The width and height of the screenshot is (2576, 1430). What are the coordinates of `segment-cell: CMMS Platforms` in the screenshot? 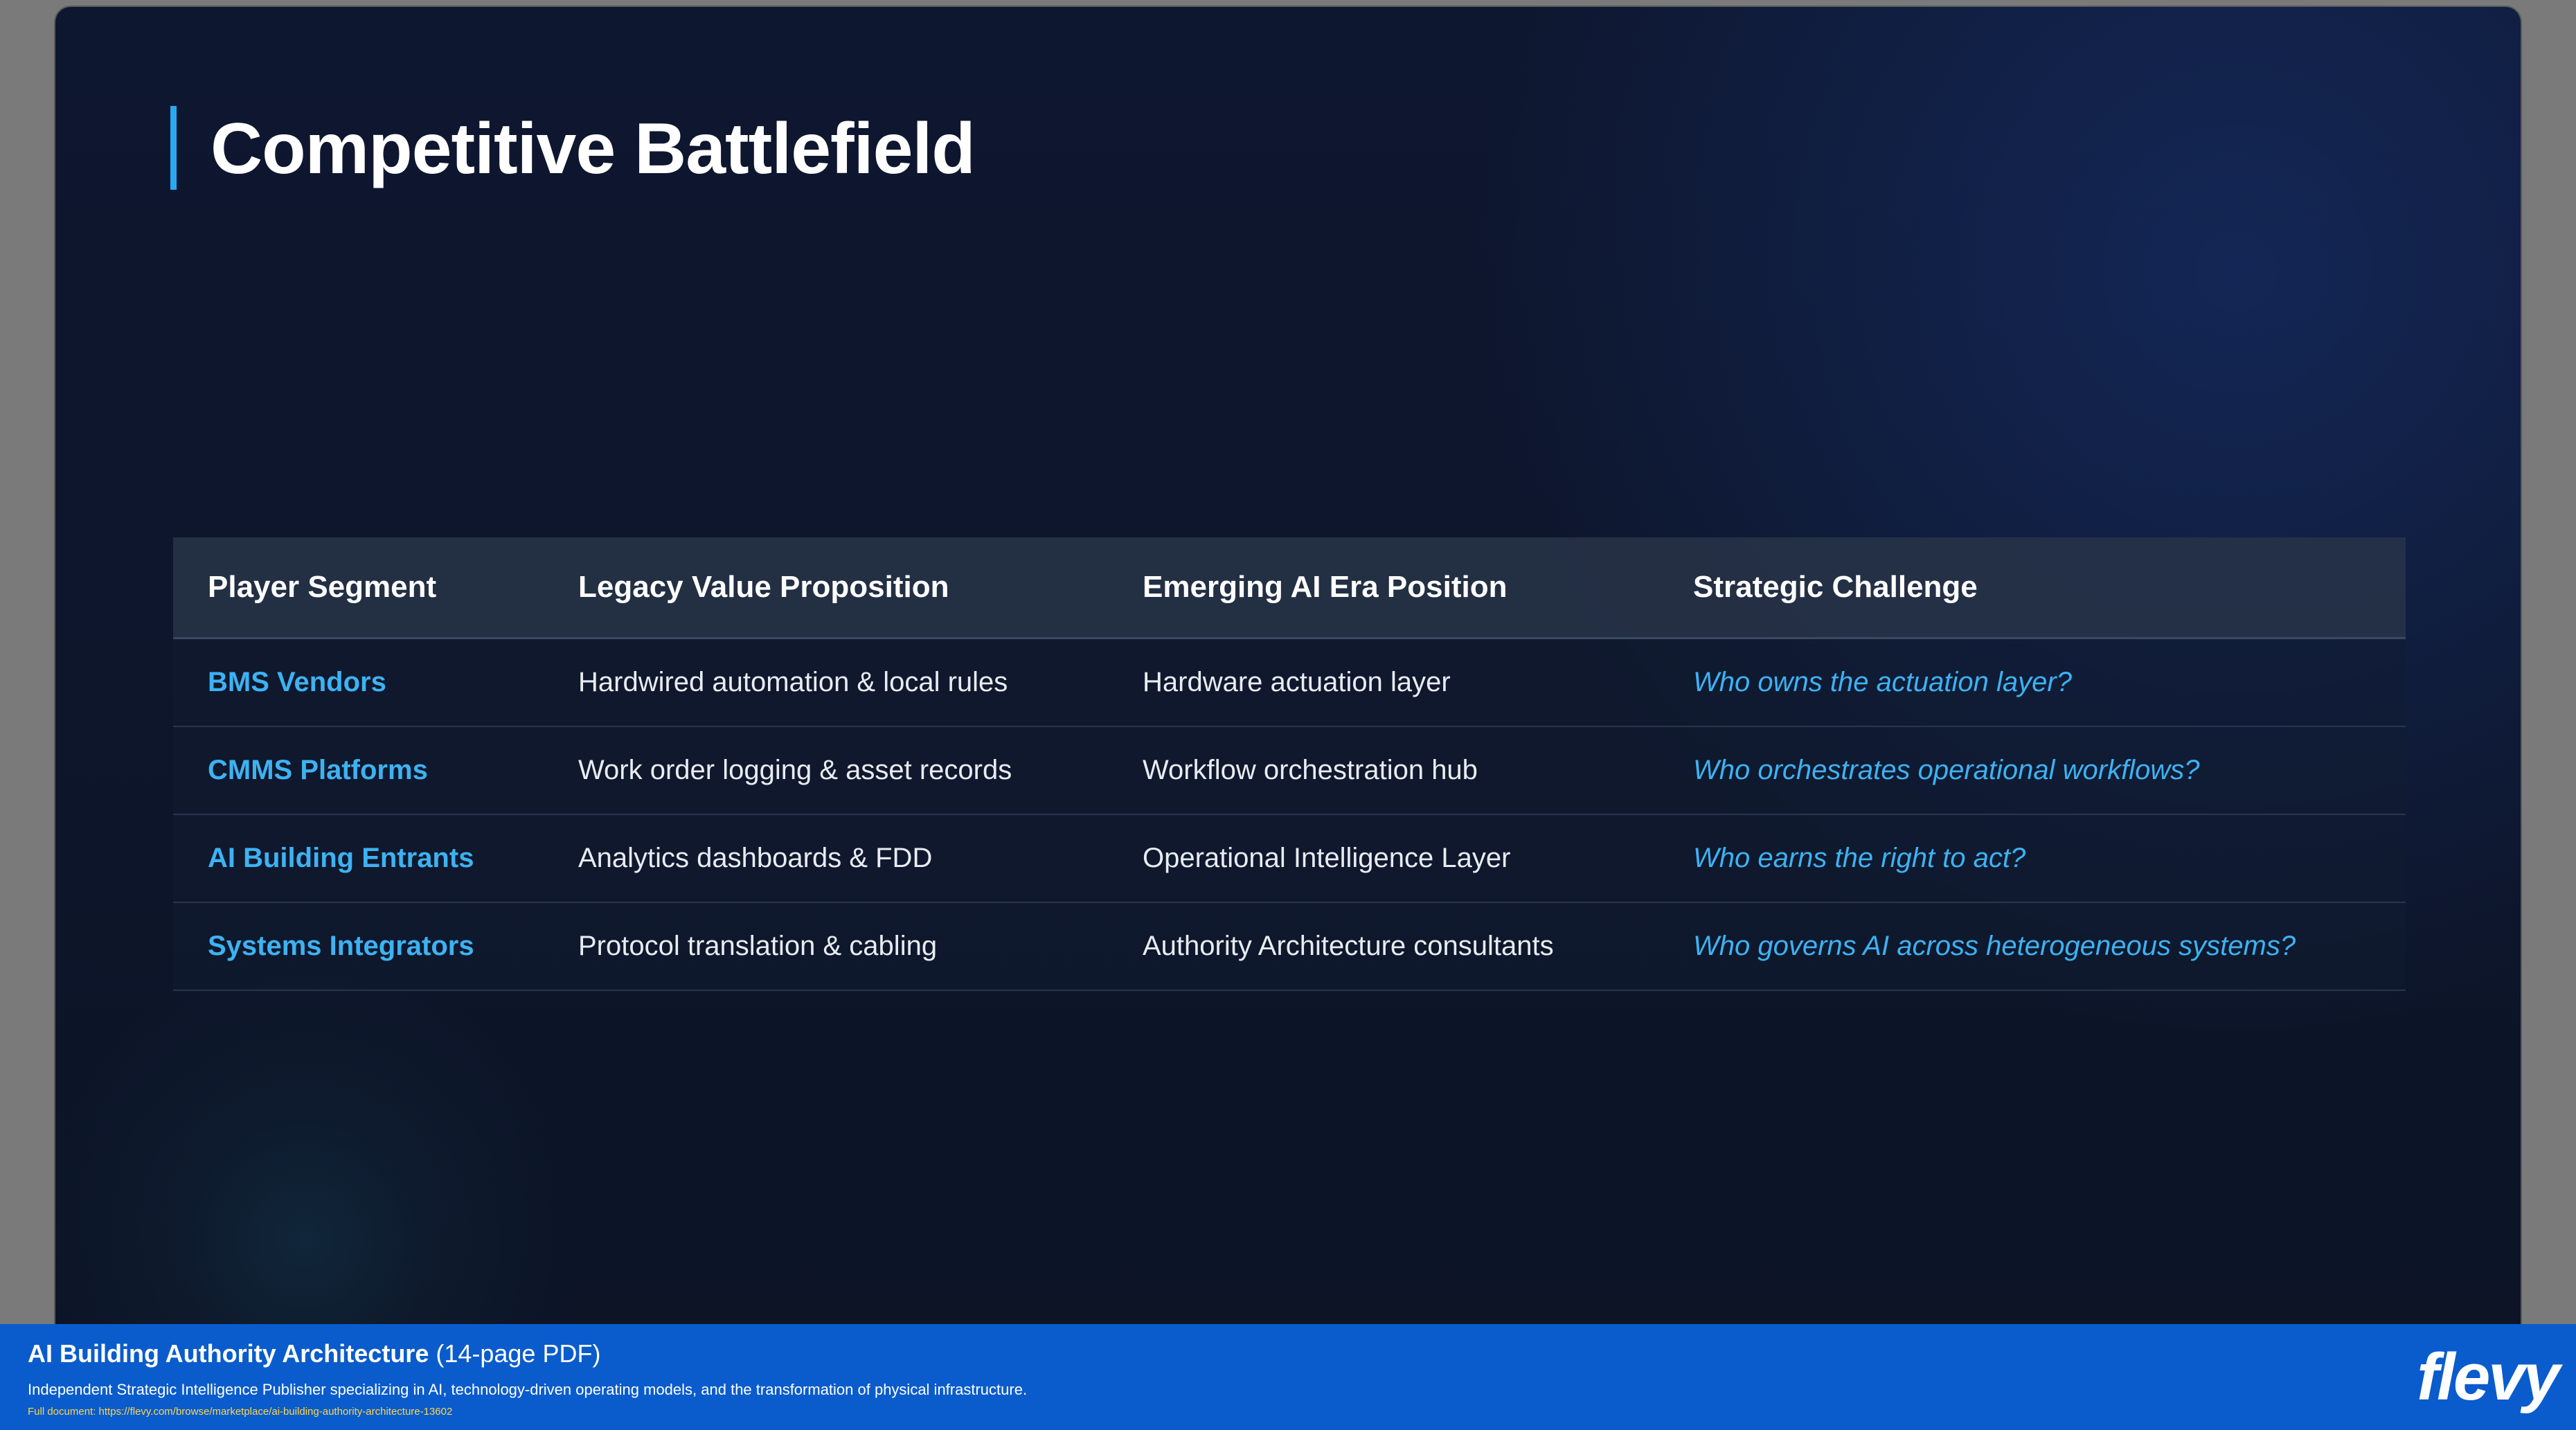 It's located at (318, 770).